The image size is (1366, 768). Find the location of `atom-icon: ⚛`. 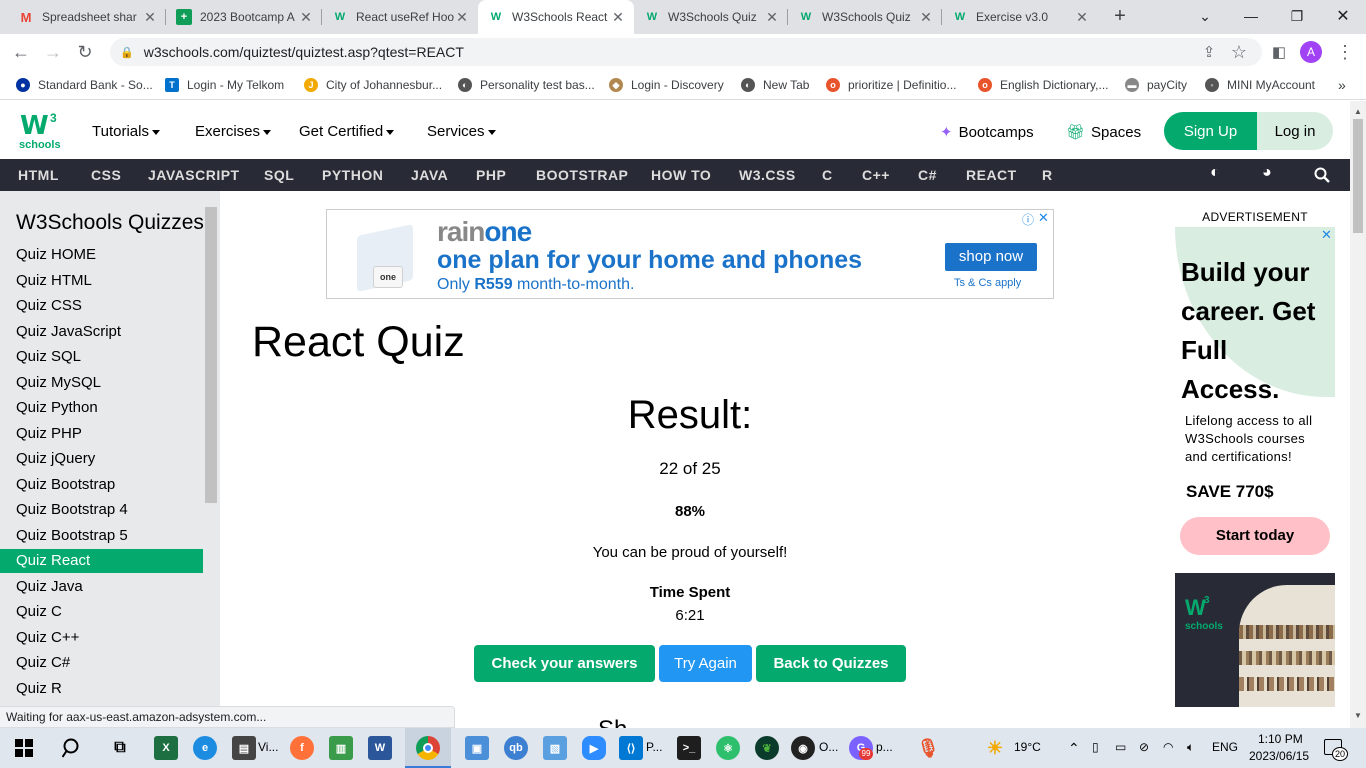

atom-icon: ⚛ is located at coordinates (728, 748).